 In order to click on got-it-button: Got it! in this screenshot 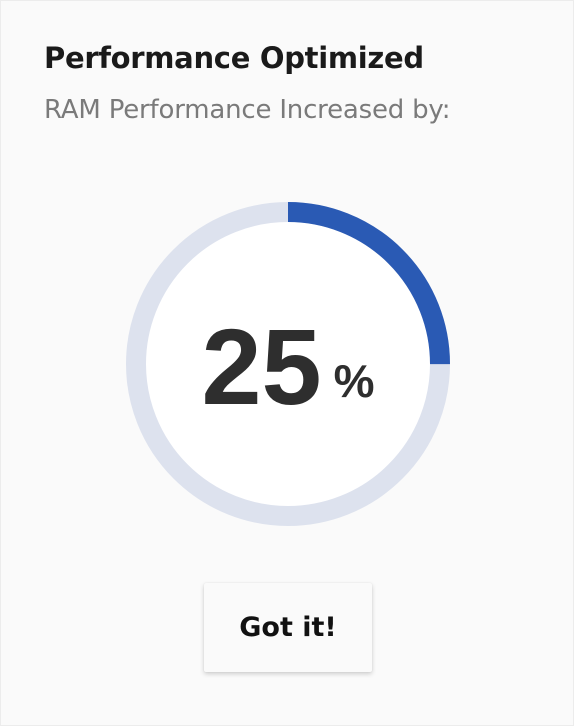, I will do `click(288, 627)`.